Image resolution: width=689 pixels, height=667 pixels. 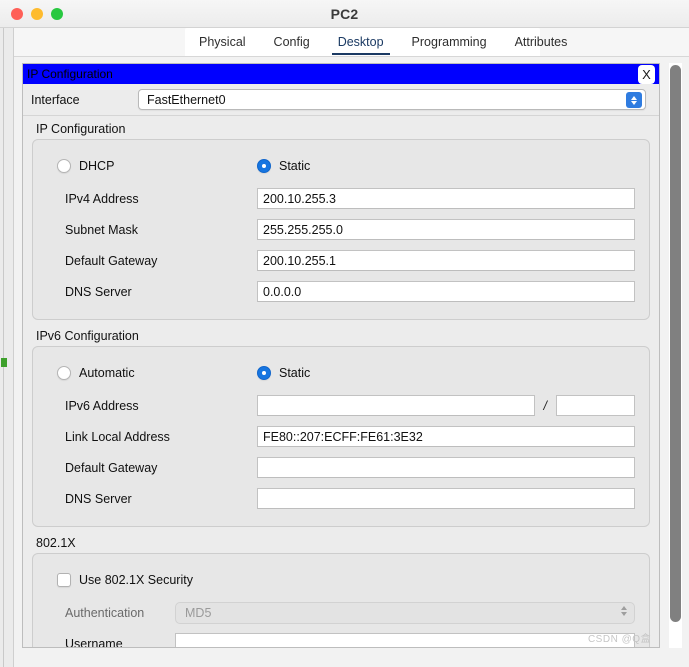 I want to click on interface-label: Interface, so click(x=55, y=99).